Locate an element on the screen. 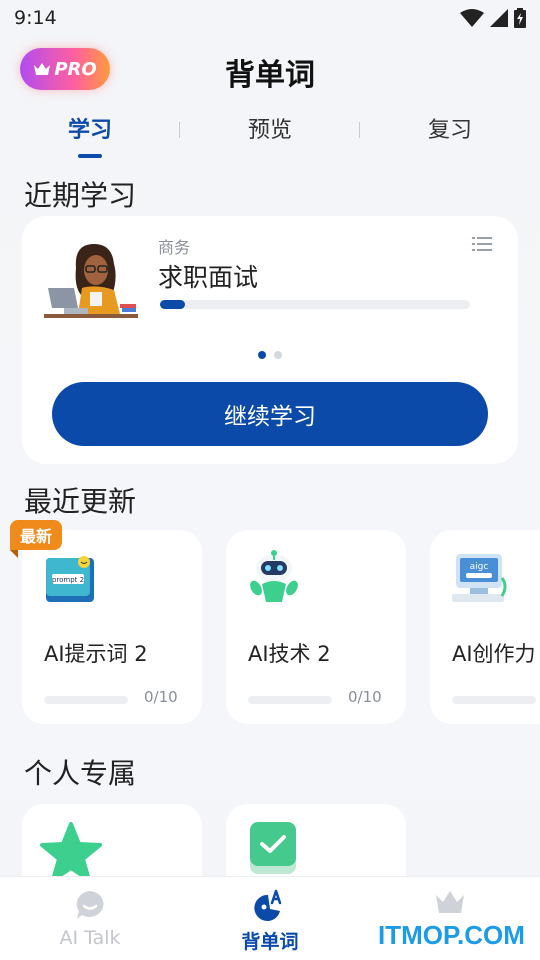  tab-bar: 学习 预览 复习 is located at coordinates (270, 137).